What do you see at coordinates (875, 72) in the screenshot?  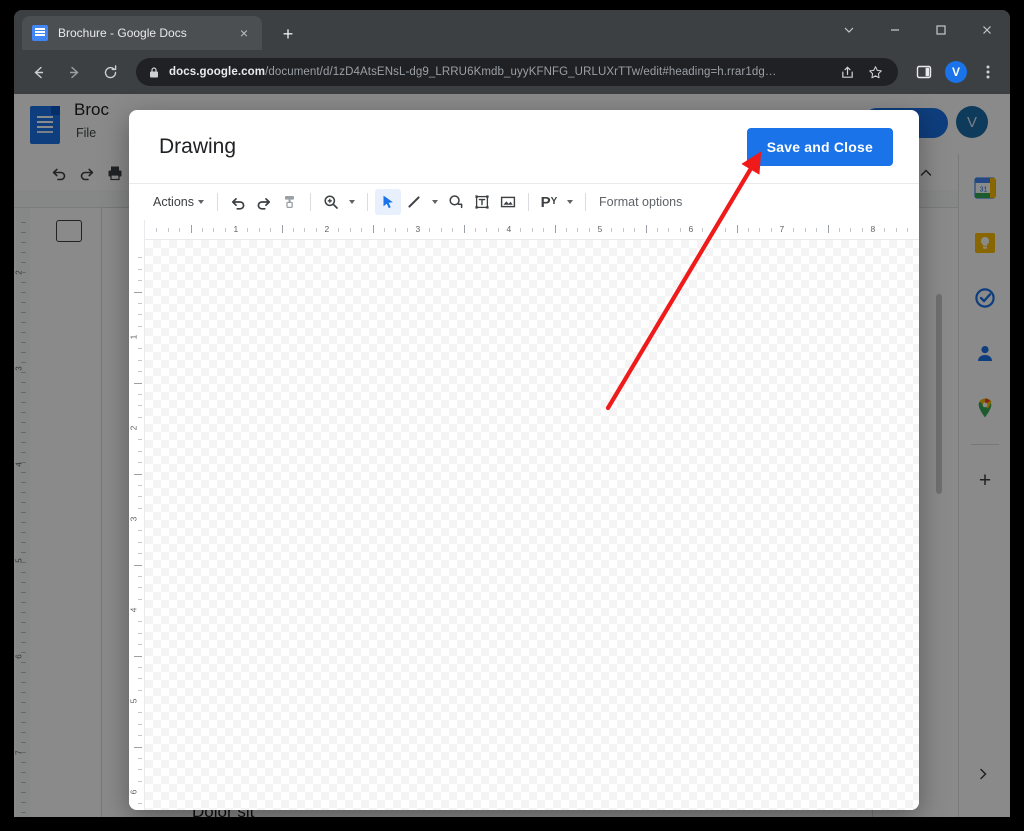 I see `bookmark-star-icon` at bounding box center [875, 72].